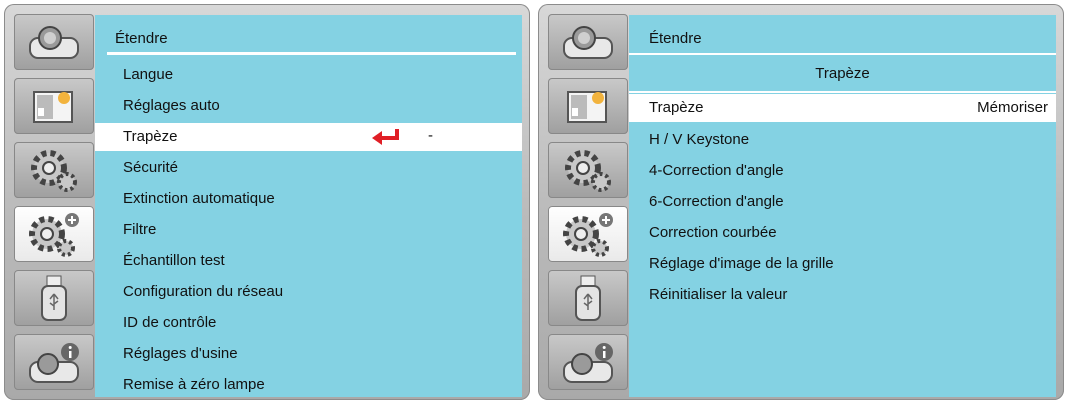 The image size is (1068, 404). I want to click on menu-item-langue: Langue, so click(308, 75).